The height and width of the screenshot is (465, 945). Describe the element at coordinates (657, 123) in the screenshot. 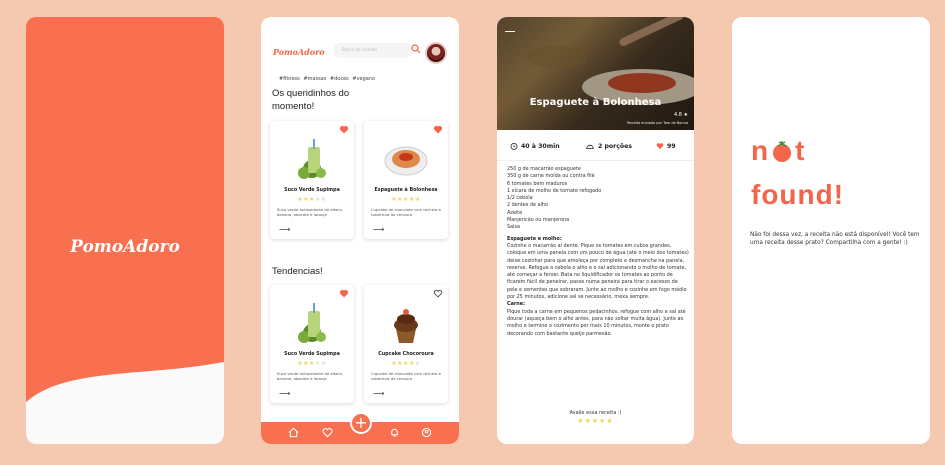

I see `recipe-credit: Receita enviada por Tom de Bonna` at that location.